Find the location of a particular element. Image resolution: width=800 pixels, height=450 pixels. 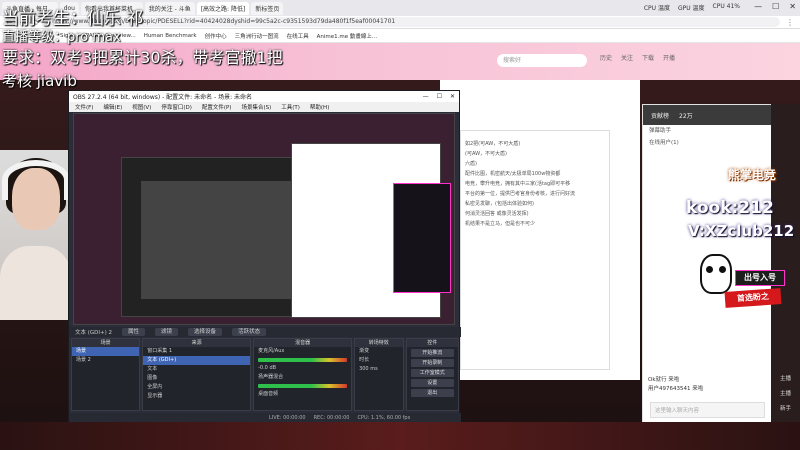

doc-line: 平台的第一位，提供巴考官身份考核，进行问好流 is located at coordinates (520, 194).